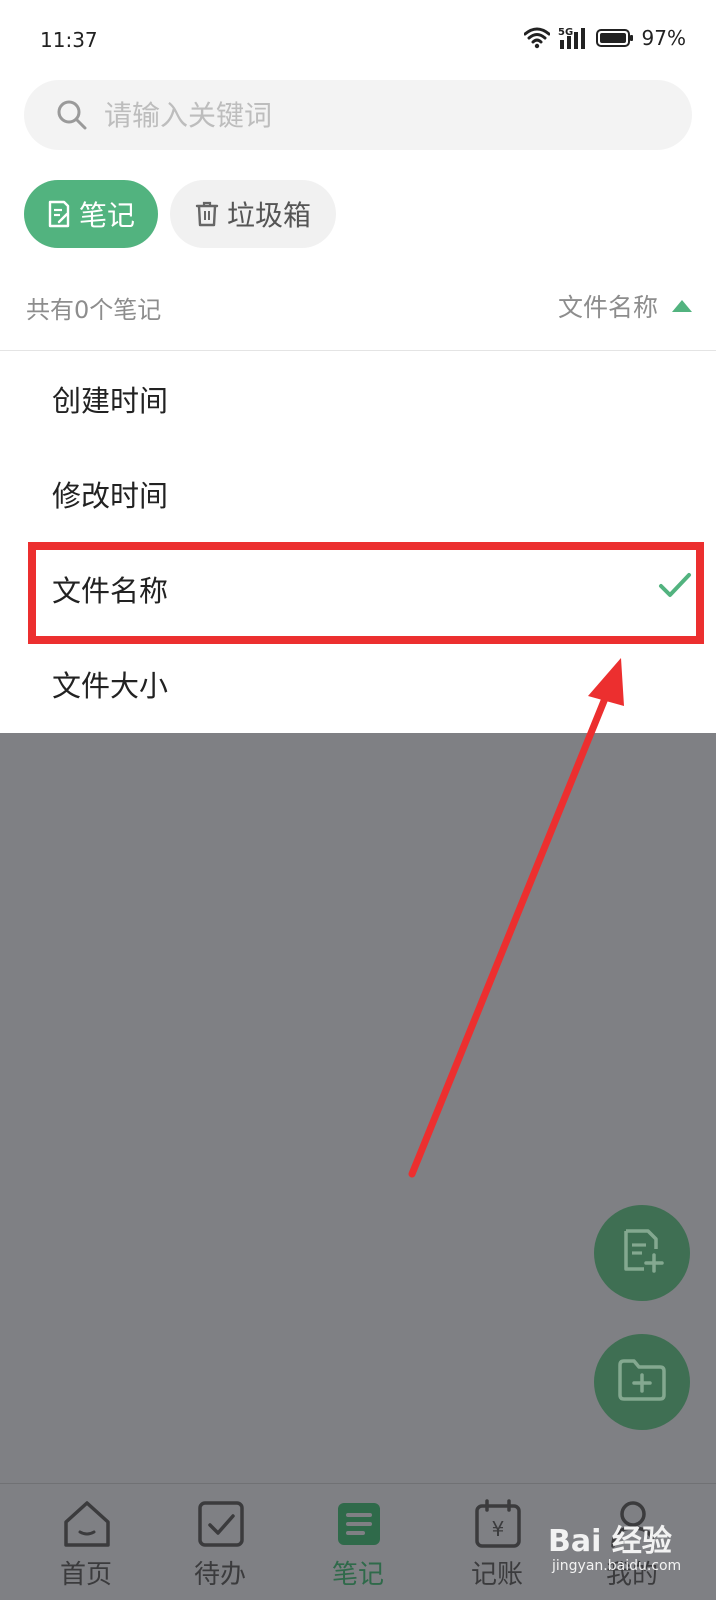  I want to click on sort-option-file-name: 文件名称, so click(358, 588).